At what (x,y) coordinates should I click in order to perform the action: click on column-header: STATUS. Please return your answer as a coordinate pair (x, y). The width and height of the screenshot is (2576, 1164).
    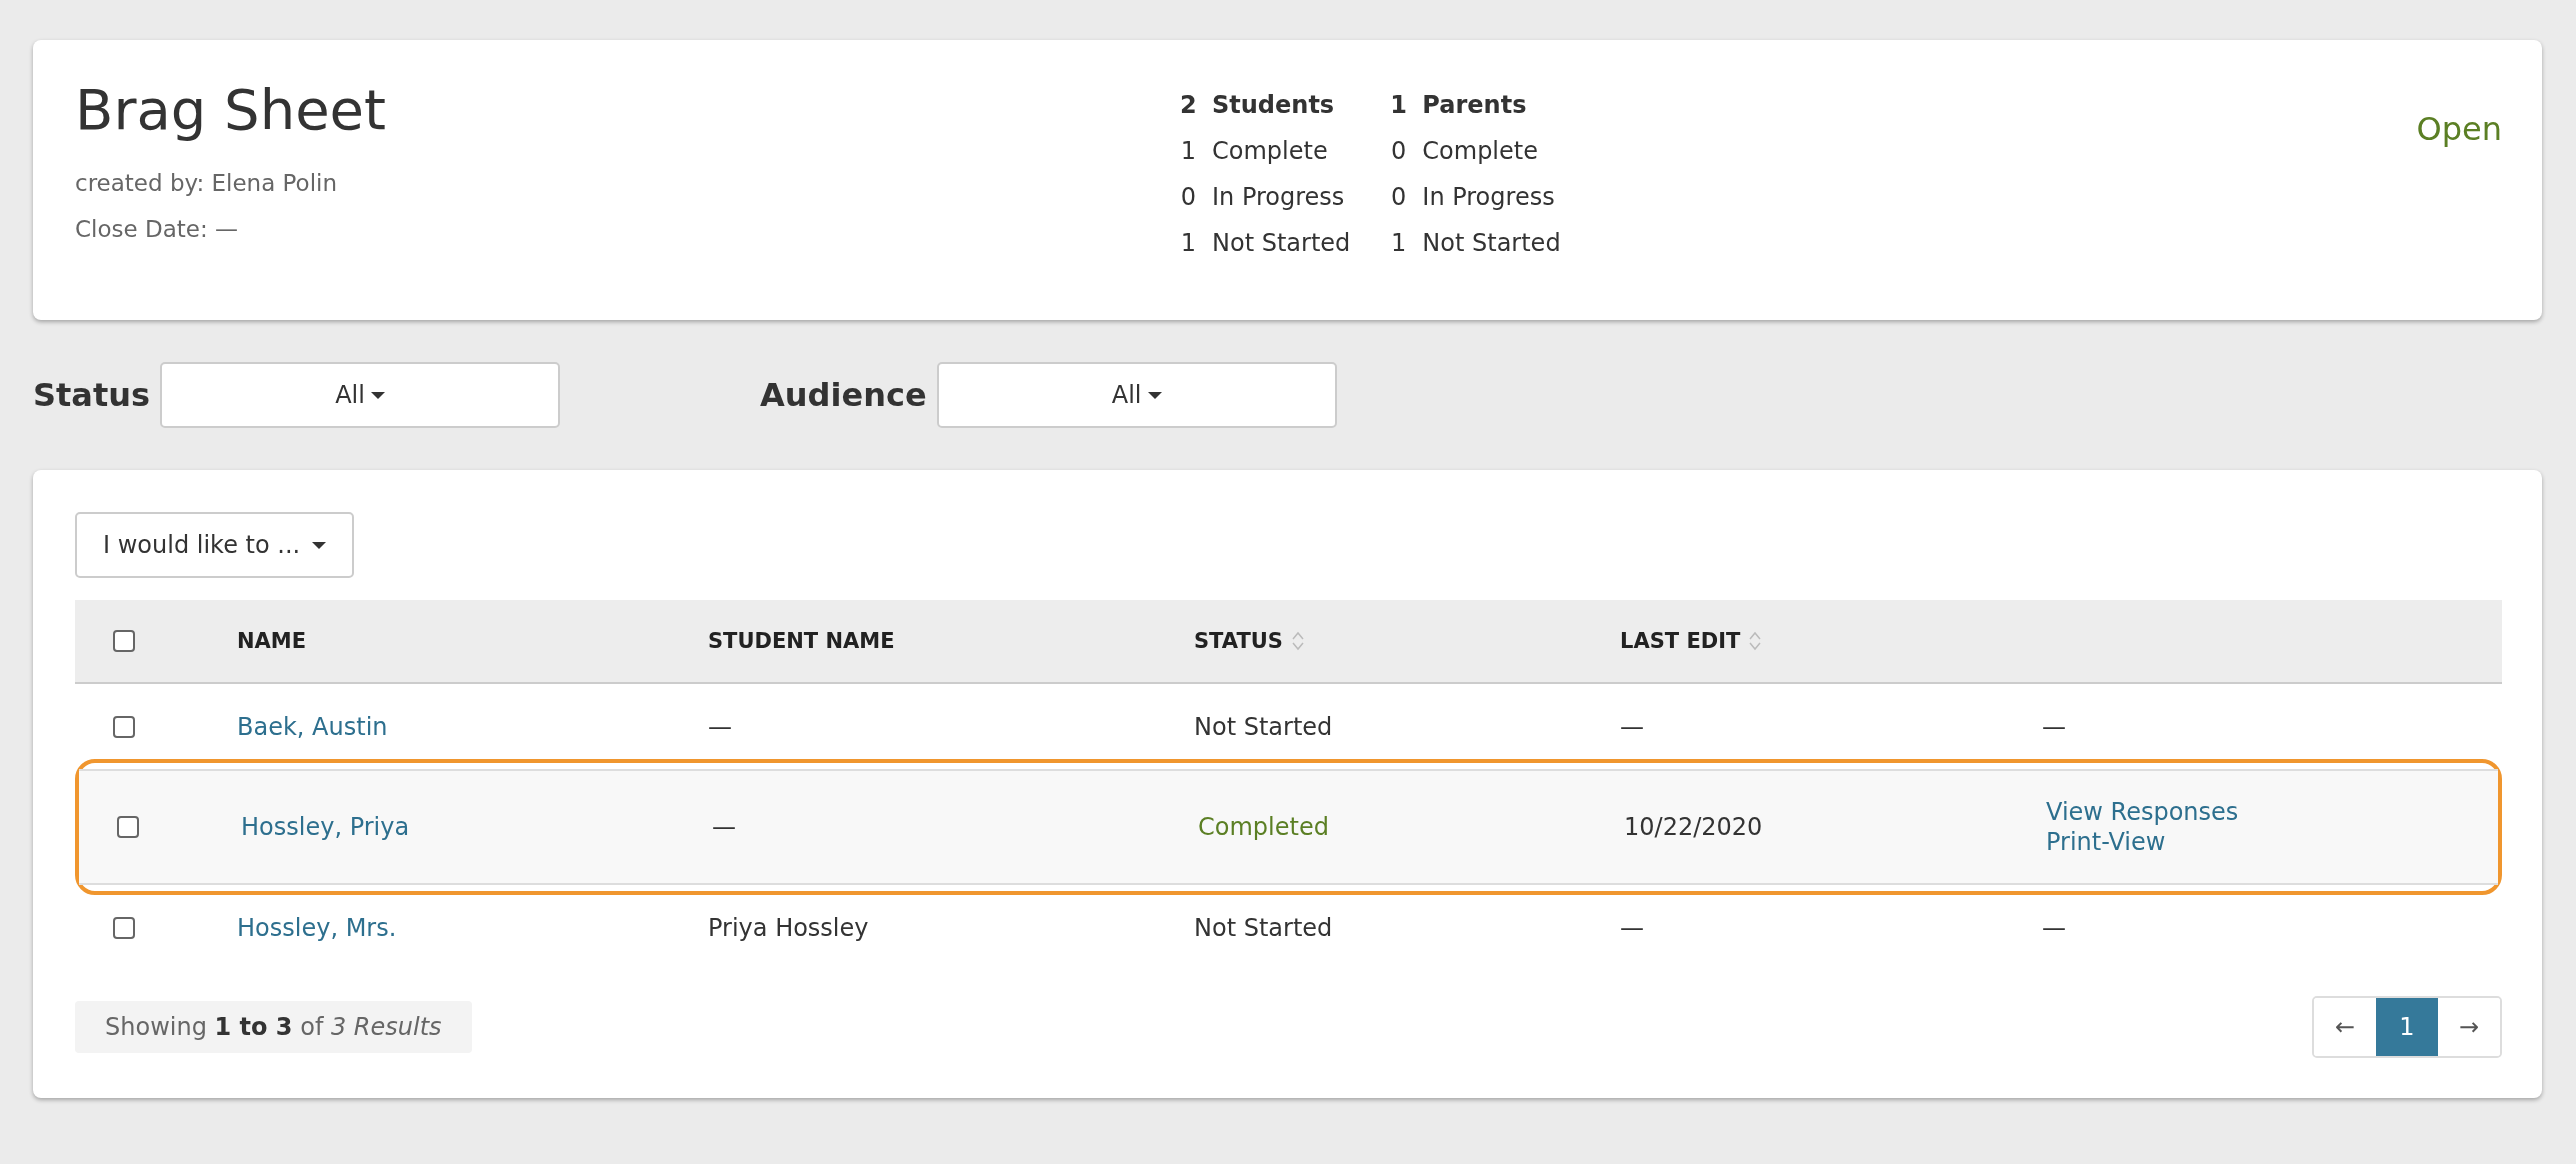
    Looking at the image, I should click on (1249, 641).